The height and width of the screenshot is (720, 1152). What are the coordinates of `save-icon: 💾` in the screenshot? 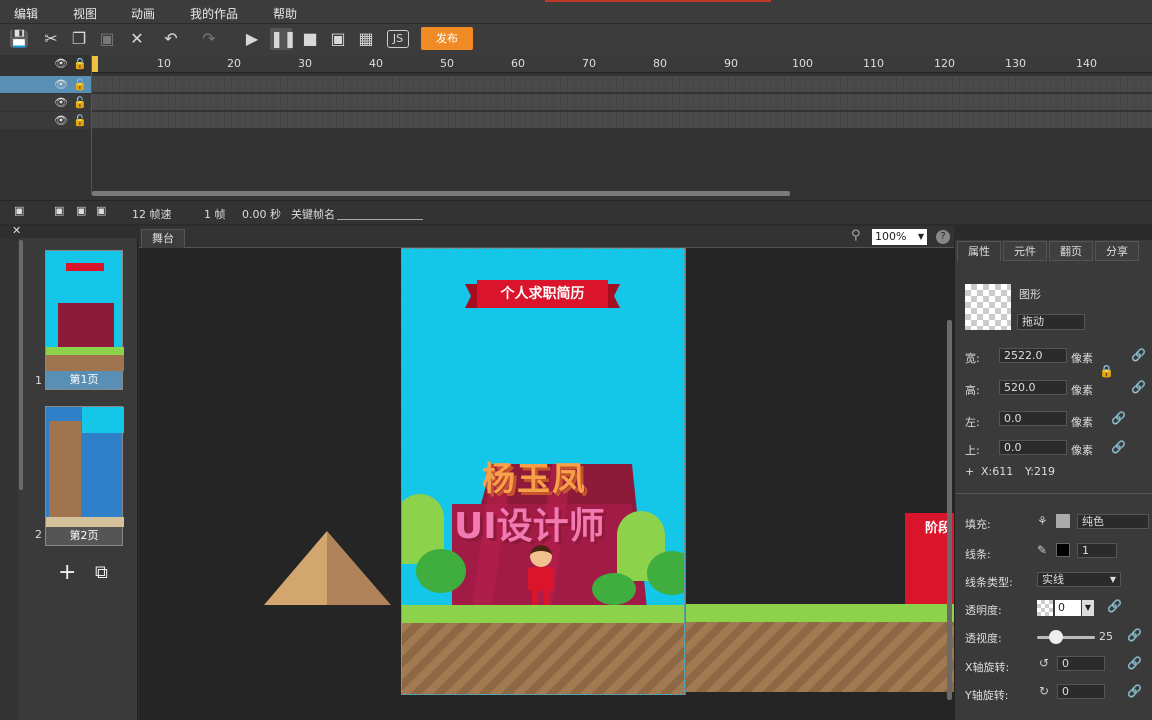 It's located at (19, 39).